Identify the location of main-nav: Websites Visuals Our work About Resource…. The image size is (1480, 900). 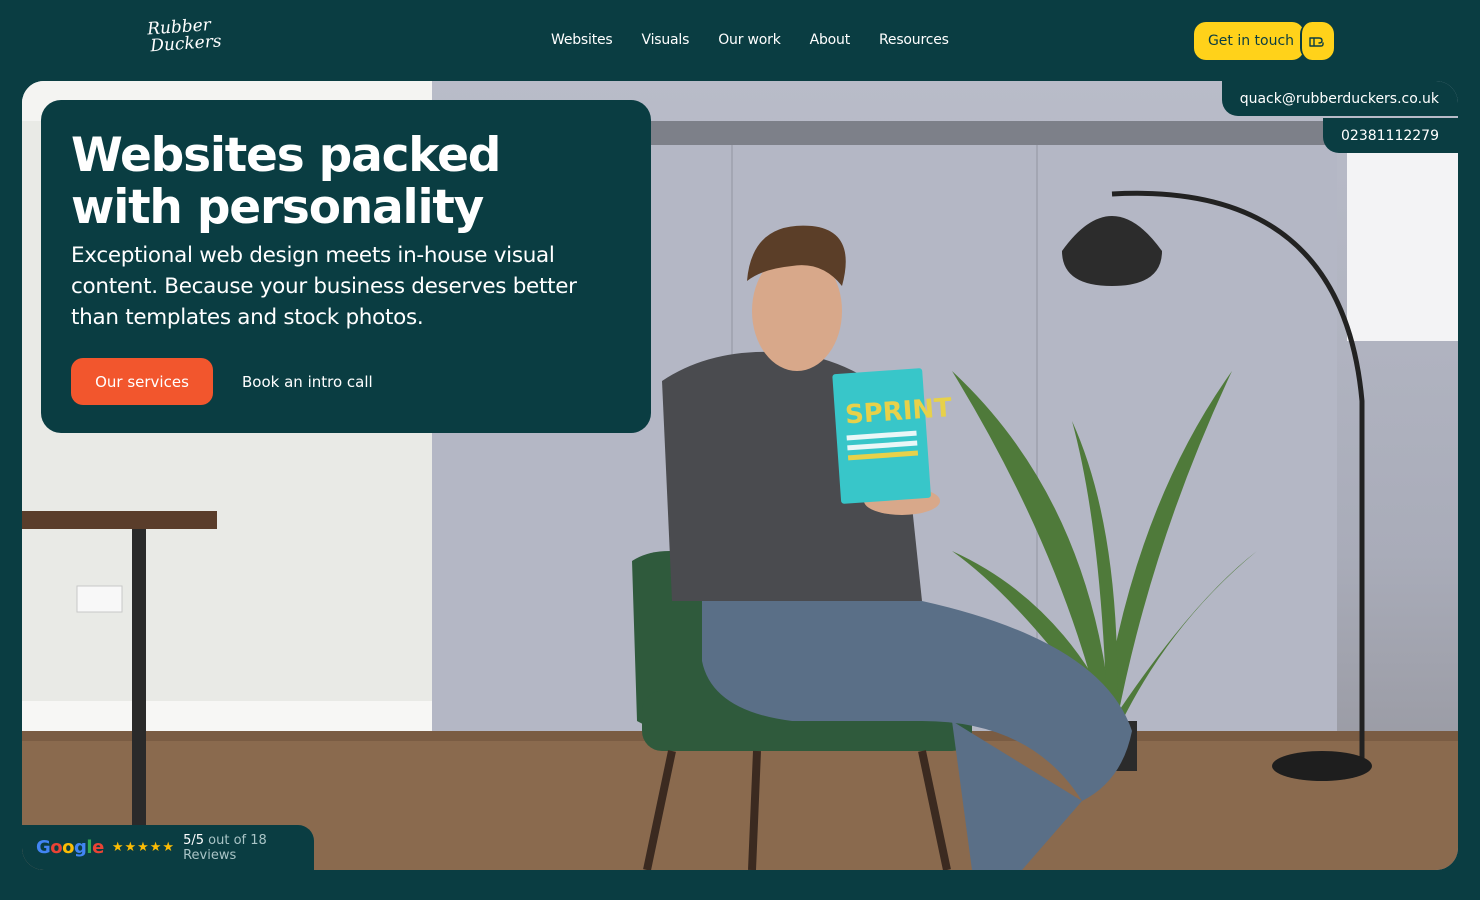
(750, 40).